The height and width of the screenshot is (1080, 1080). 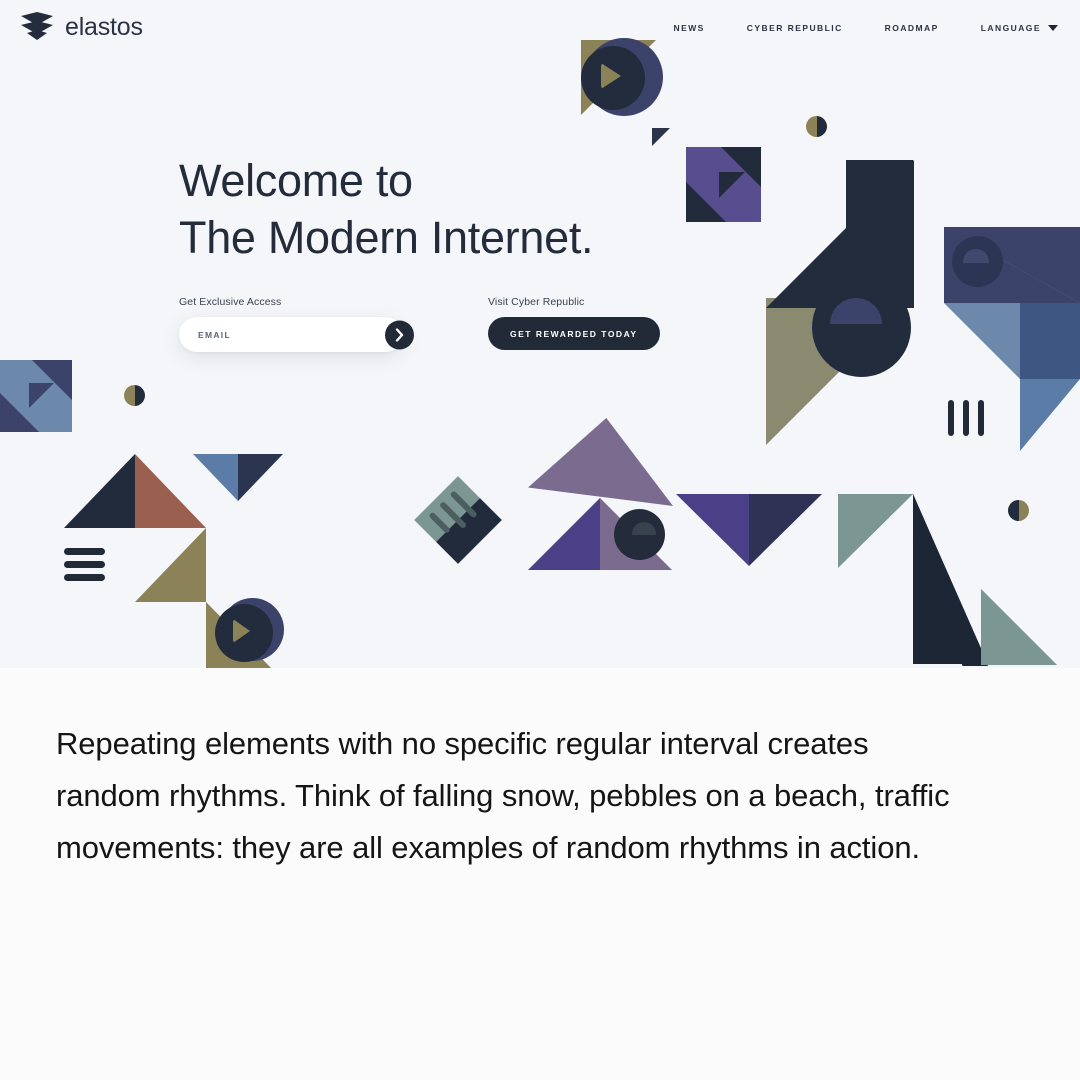 What do you see at coordinates (785, 530) in the screenshot?
I see `decor-triangle-purple-down-right` at bounding box center [785, 530].